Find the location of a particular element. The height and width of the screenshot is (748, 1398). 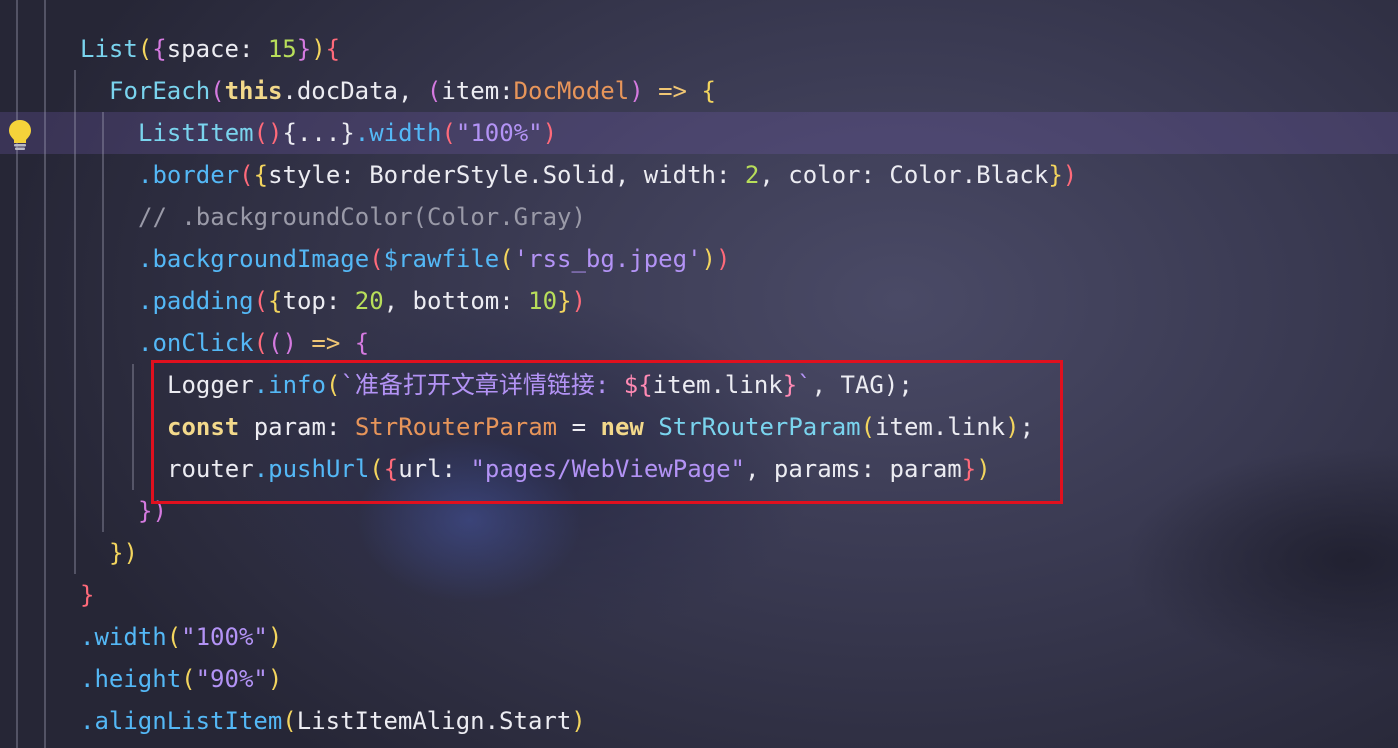

code-line: .height("90%") is located at coordinates (181, 679).